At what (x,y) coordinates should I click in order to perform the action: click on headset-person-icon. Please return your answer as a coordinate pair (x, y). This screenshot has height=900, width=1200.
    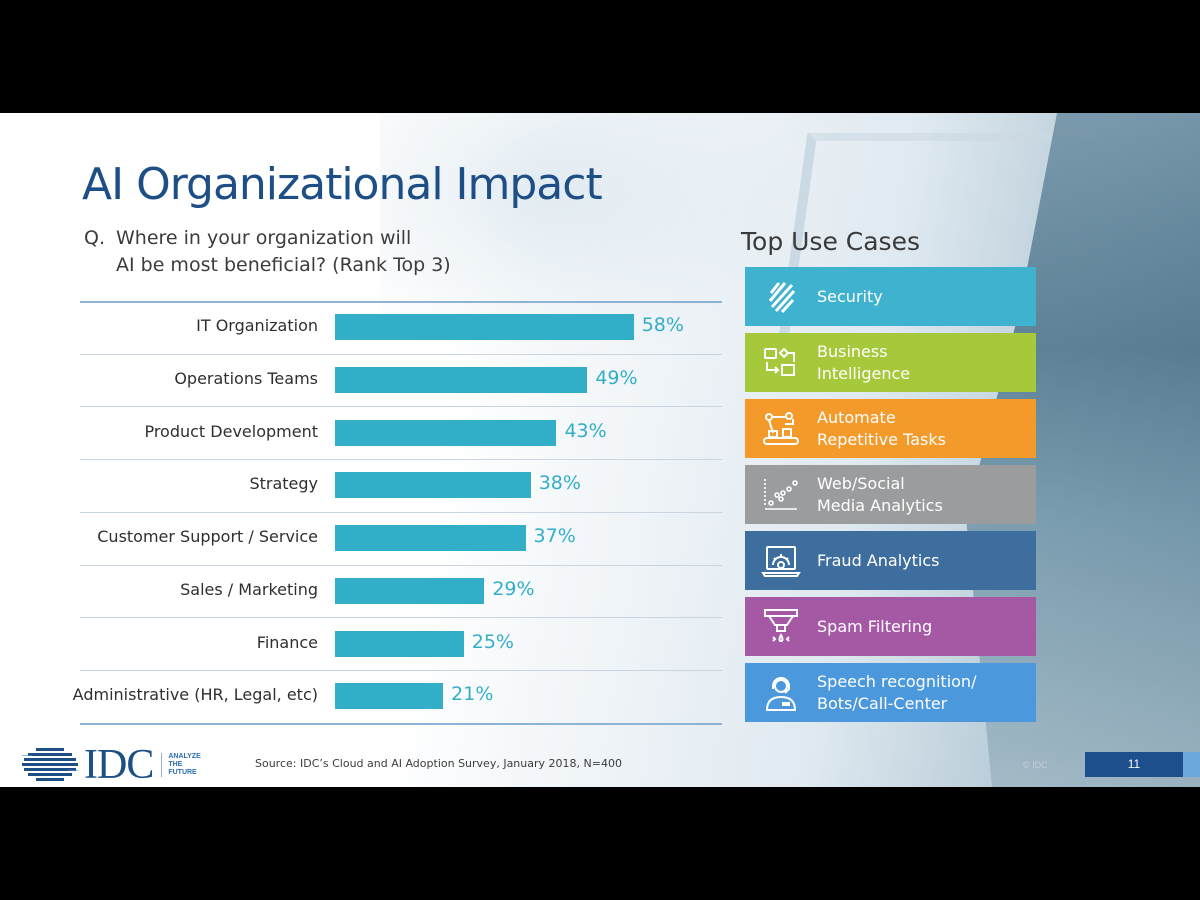
    Looking at the image, I should click on (781, 692).